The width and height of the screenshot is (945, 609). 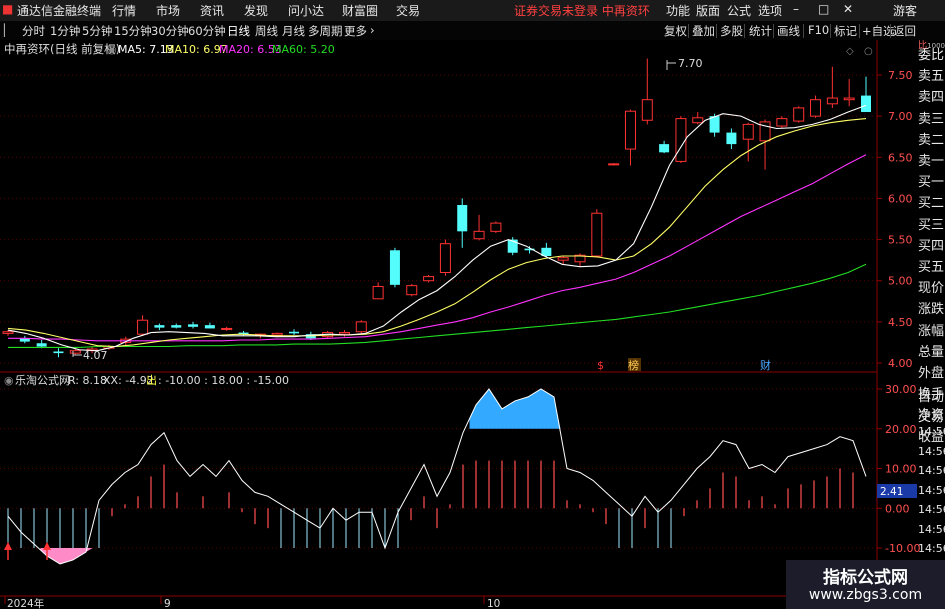 What do you see at coordinates (170, 31) in the screenshot?
I see `period-tab-30min: 30分钟` at bounding box center [170, 31].